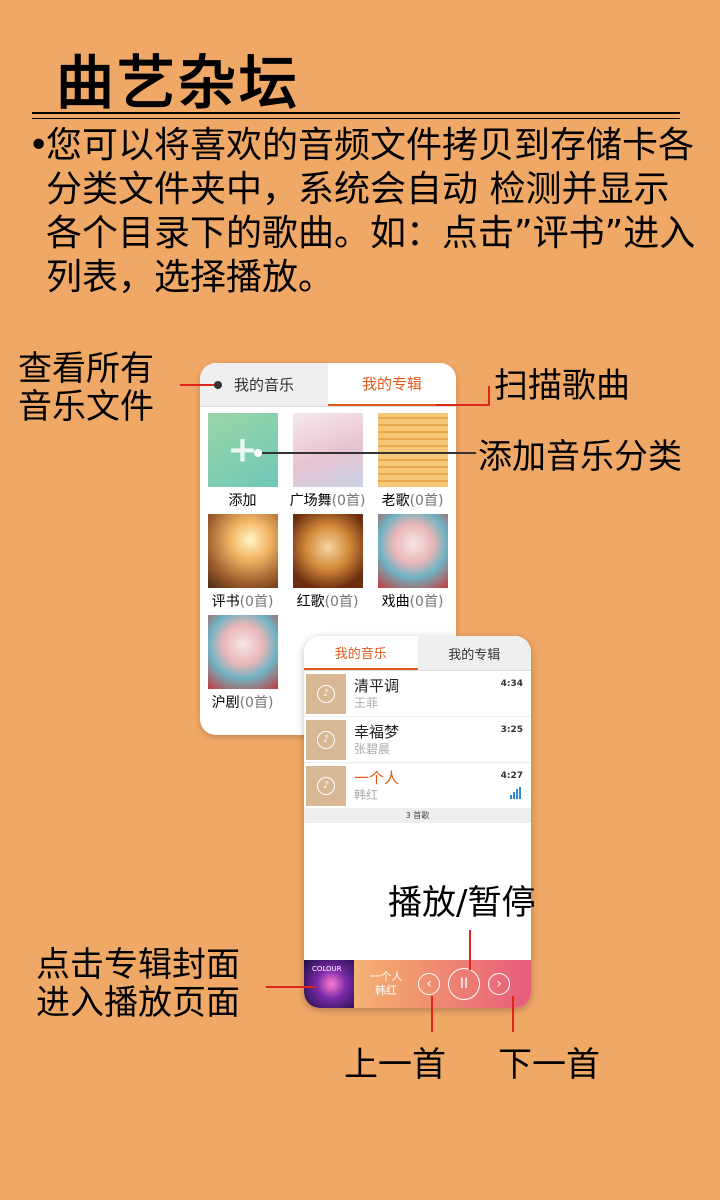 This screenshot has height=1200, width=720. What do you see at coordinates (412, 501) in the screenshot?
I see `category-label: 老歌(0首)` at bounding box center [412, 501].